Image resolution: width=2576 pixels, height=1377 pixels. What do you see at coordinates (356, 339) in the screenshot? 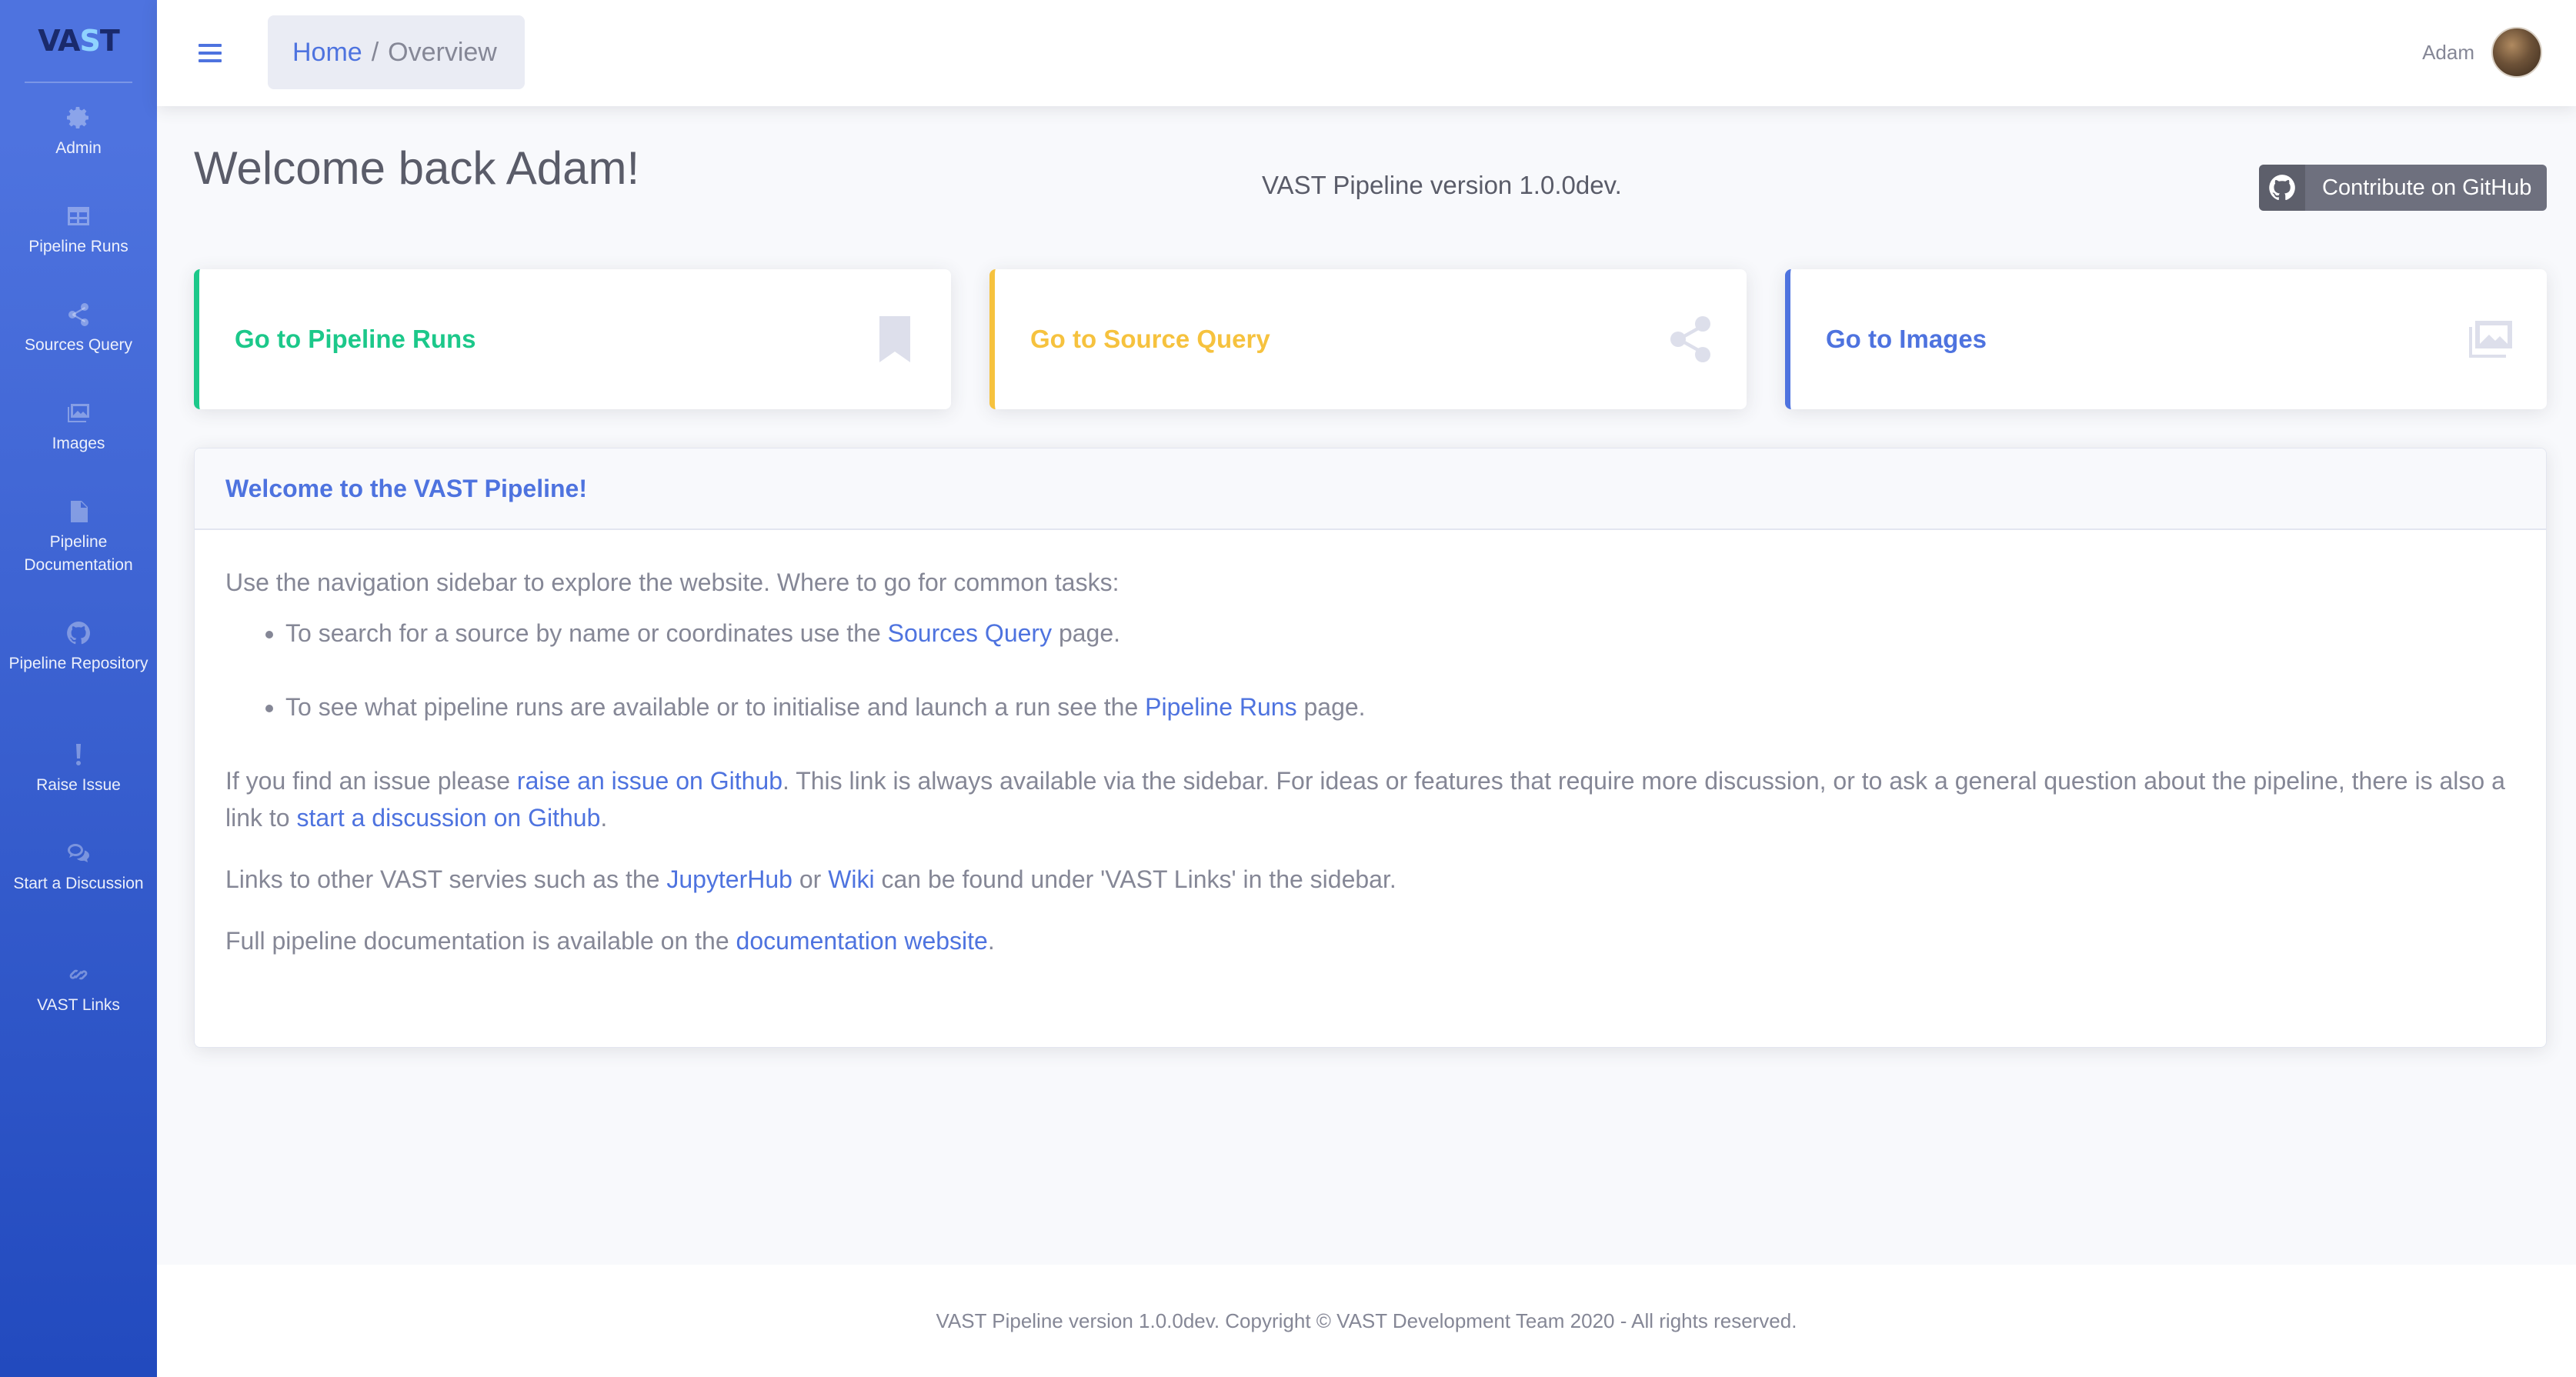
I see `card-label: Go to Pipeline Runs` at bounding box center [356, 339].